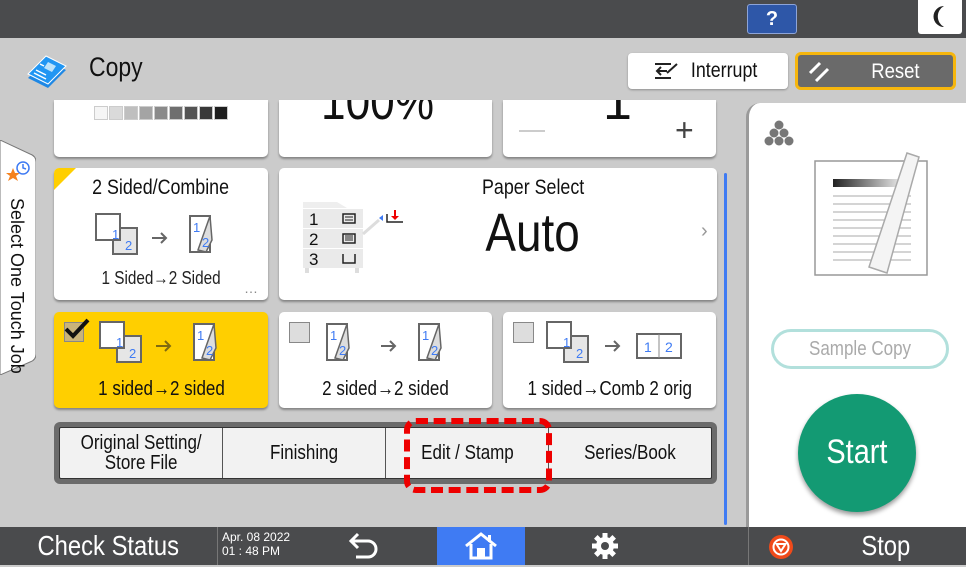 This screenshot has width=966, height=567. What do you see at coordinates (533, 187) in the screenshot?
I see `paper-select-title: Paper Select` at bounding box center [533, 187].